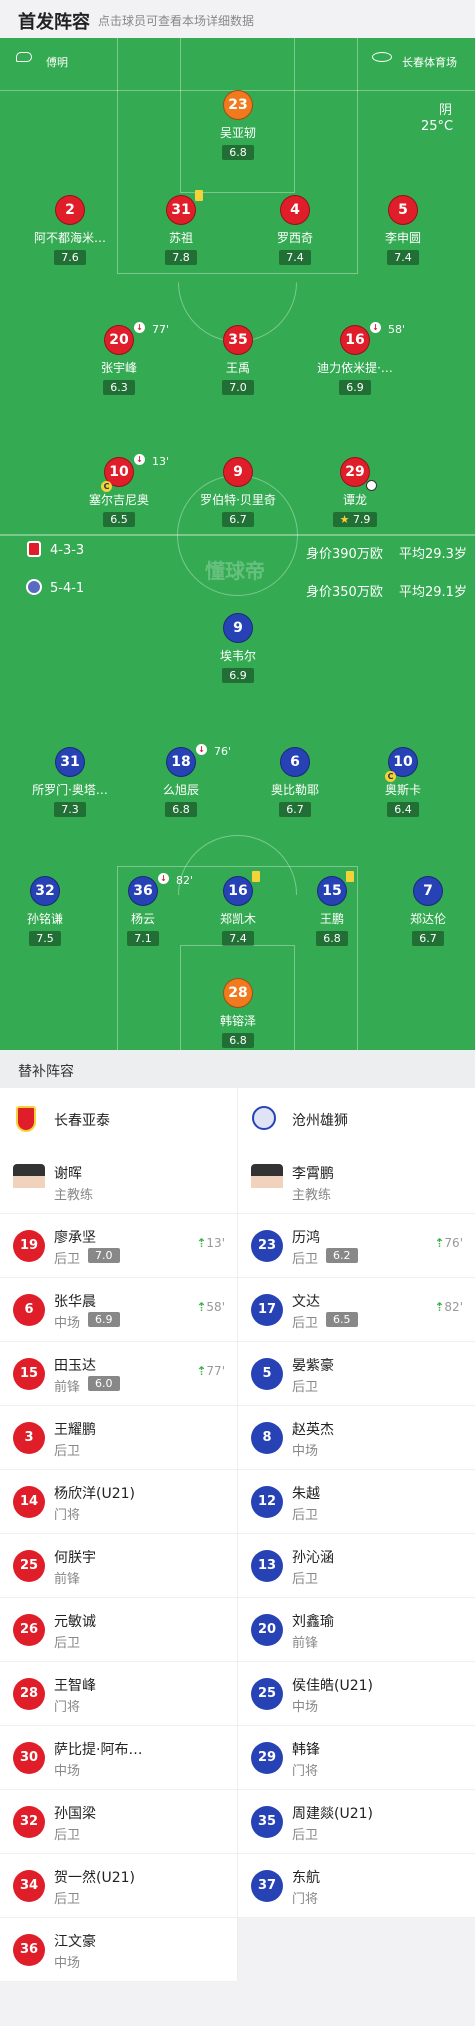  Describe the element at coordinates (34, 587) in the screenshot. I see `away-team-badge-icon` at that location.